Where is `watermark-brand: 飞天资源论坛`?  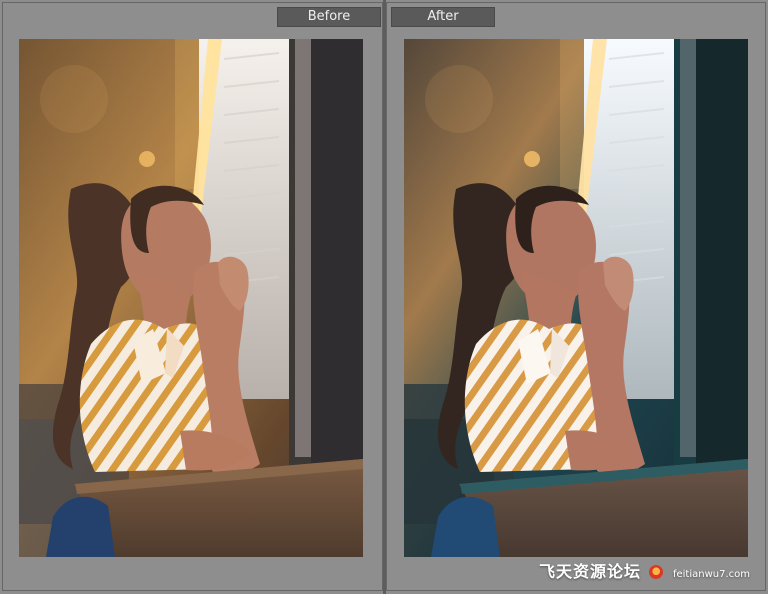 watermark-brand: 飞天资源论坛 is located at coordinates (589, 571).